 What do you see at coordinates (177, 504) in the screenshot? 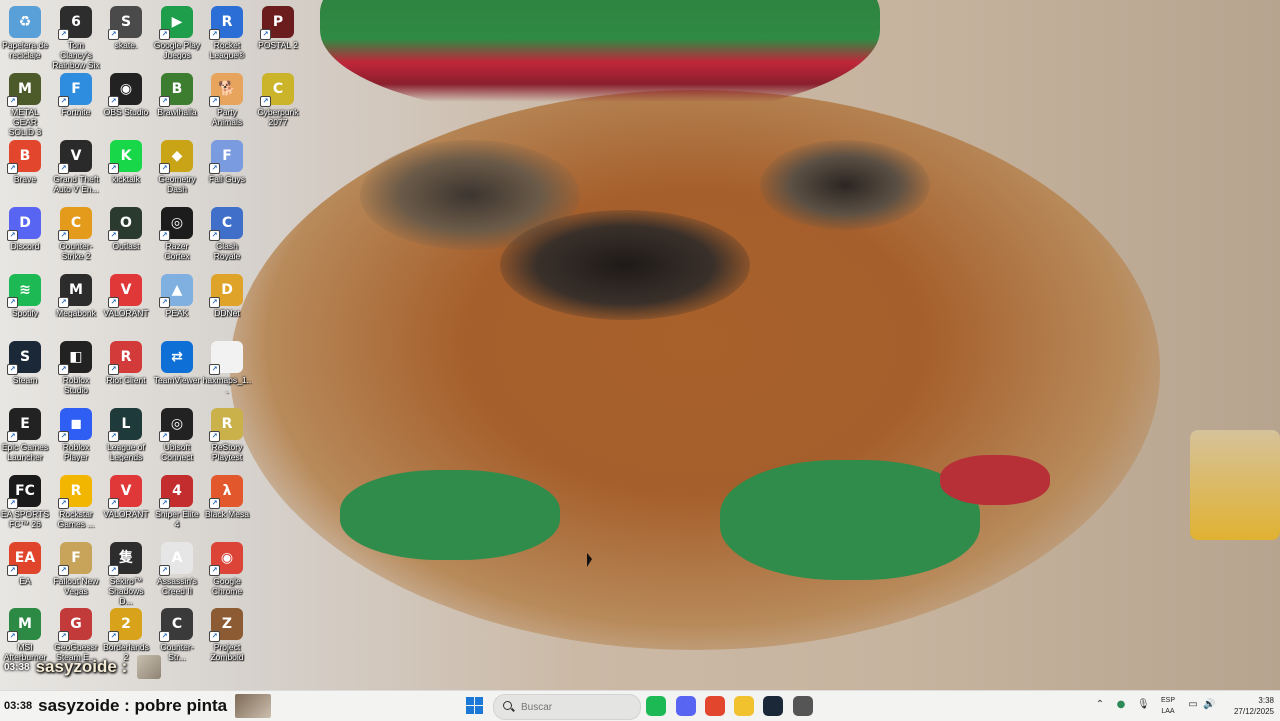
I see `desktop-shortcut: 4 ↗ Sniper Elite 4` at bounding box center [177, 504].